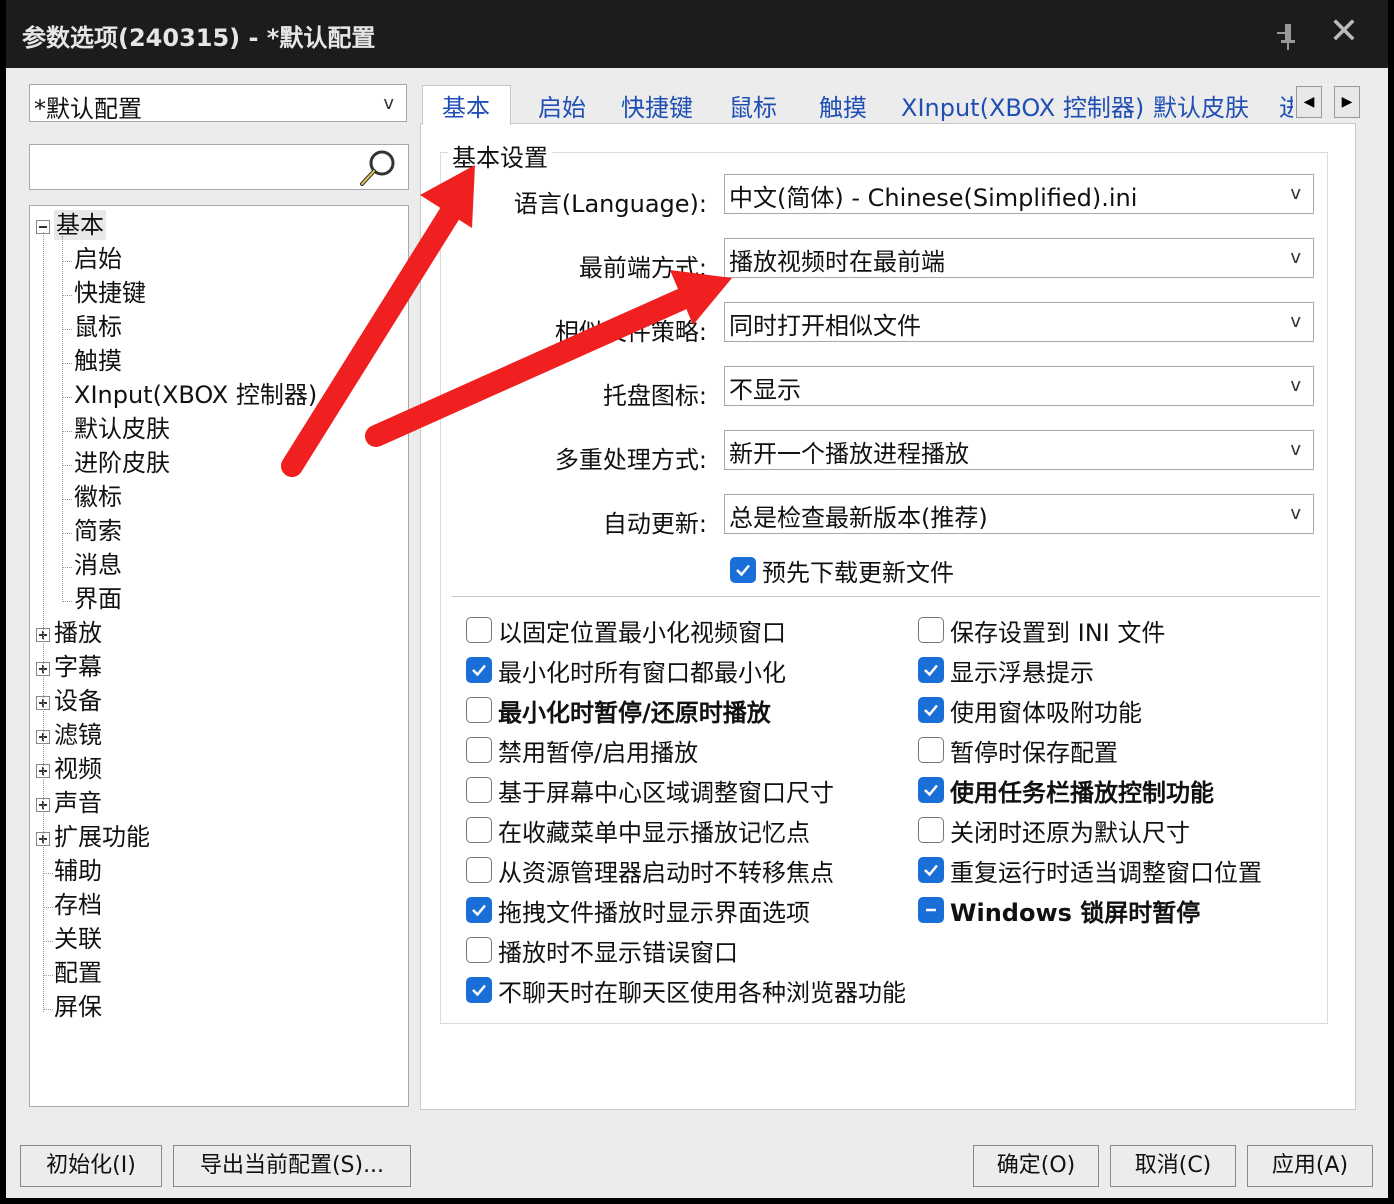 This screenshot has width=1394, height=1204. I want to click on tray-icon-select: 不显示 v, so click(1019, 386).